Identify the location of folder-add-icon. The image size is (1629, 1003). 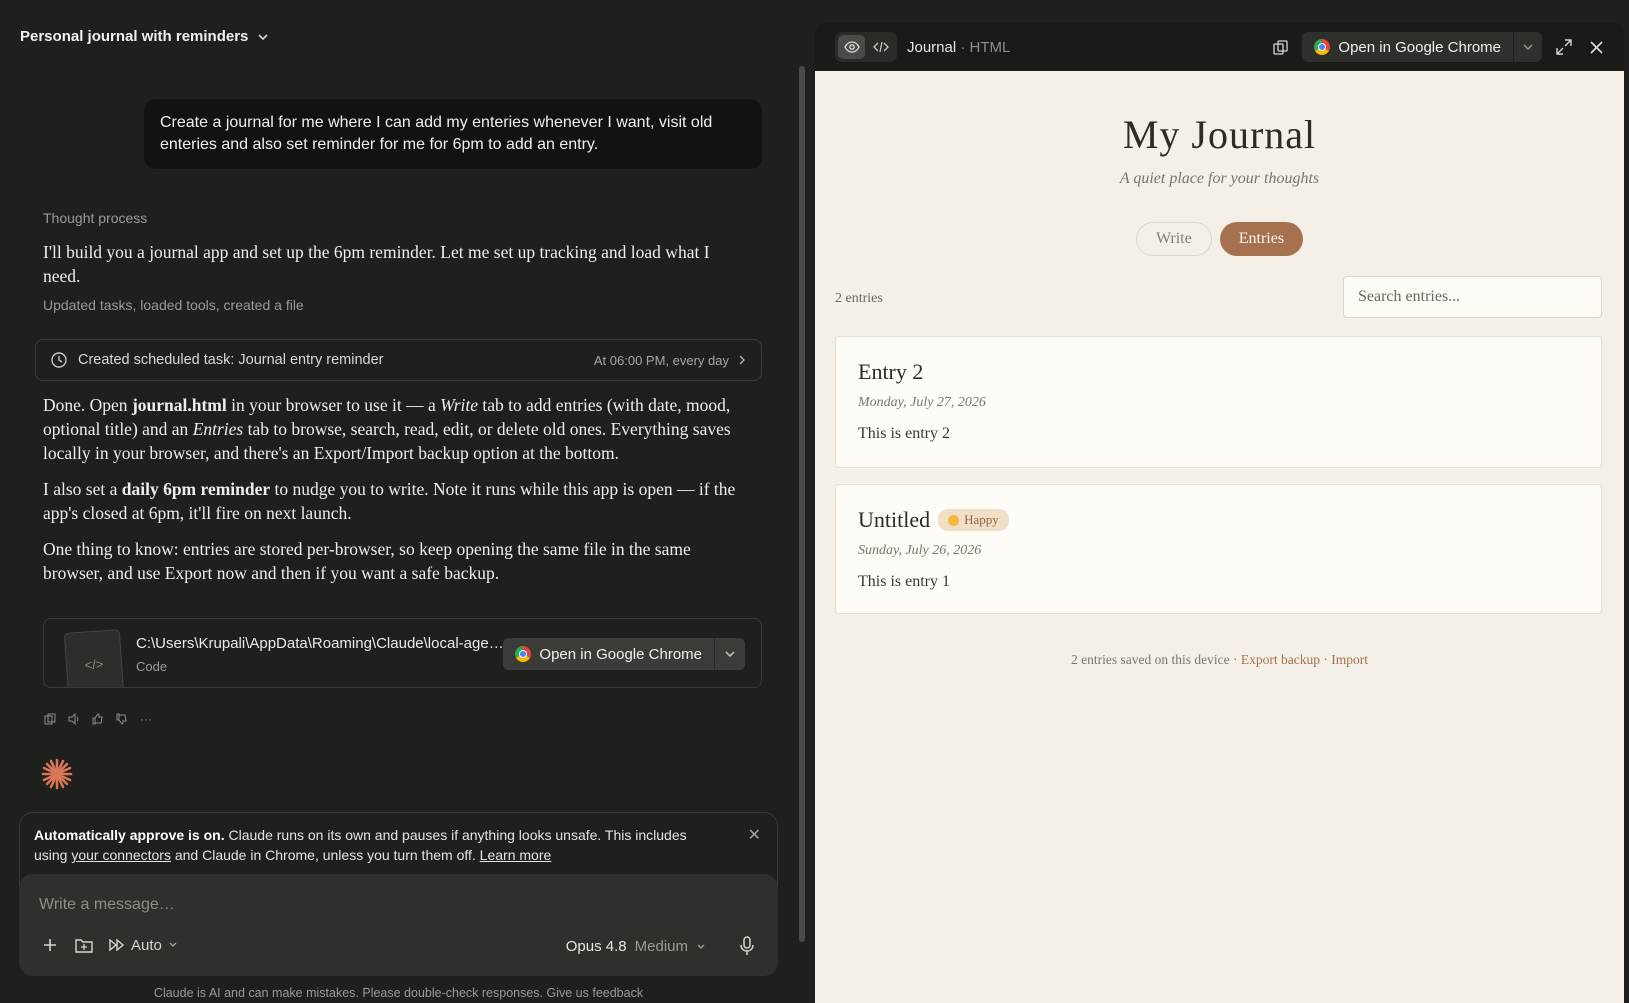
(84, 945).